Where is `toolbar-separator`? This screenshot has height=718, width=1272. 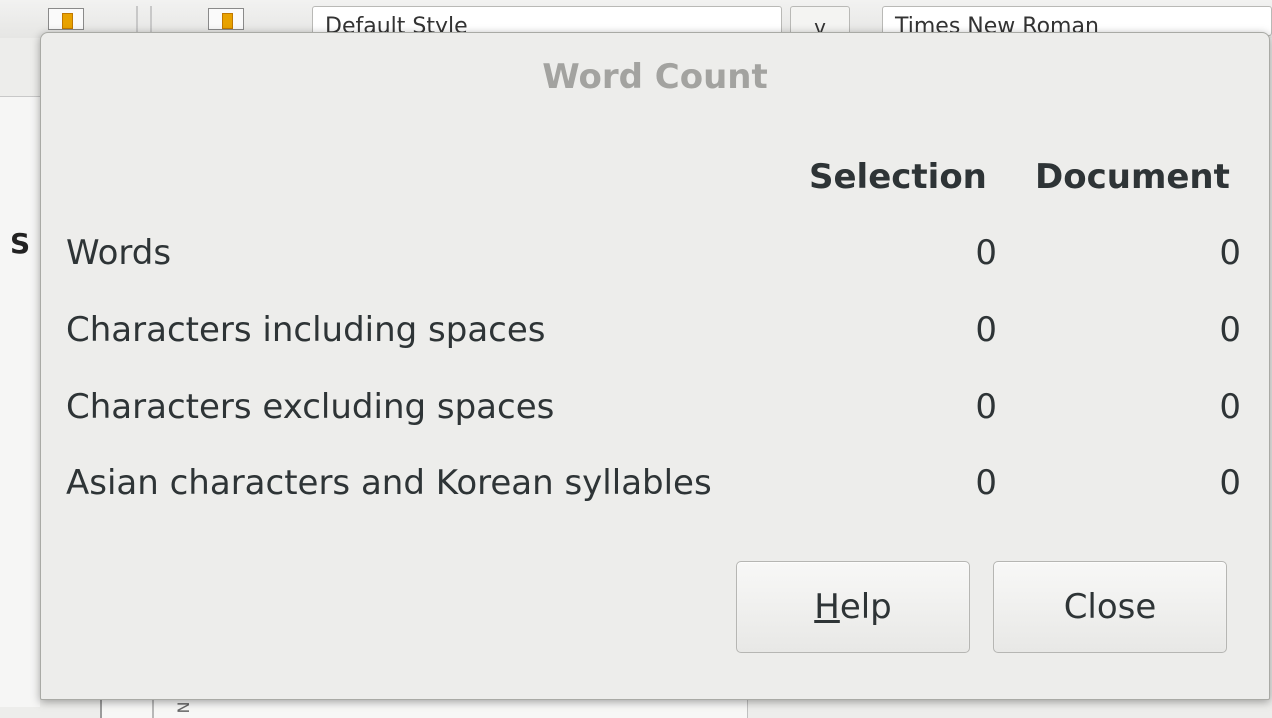 toolbar-separator is located at coordinates (144, 19).